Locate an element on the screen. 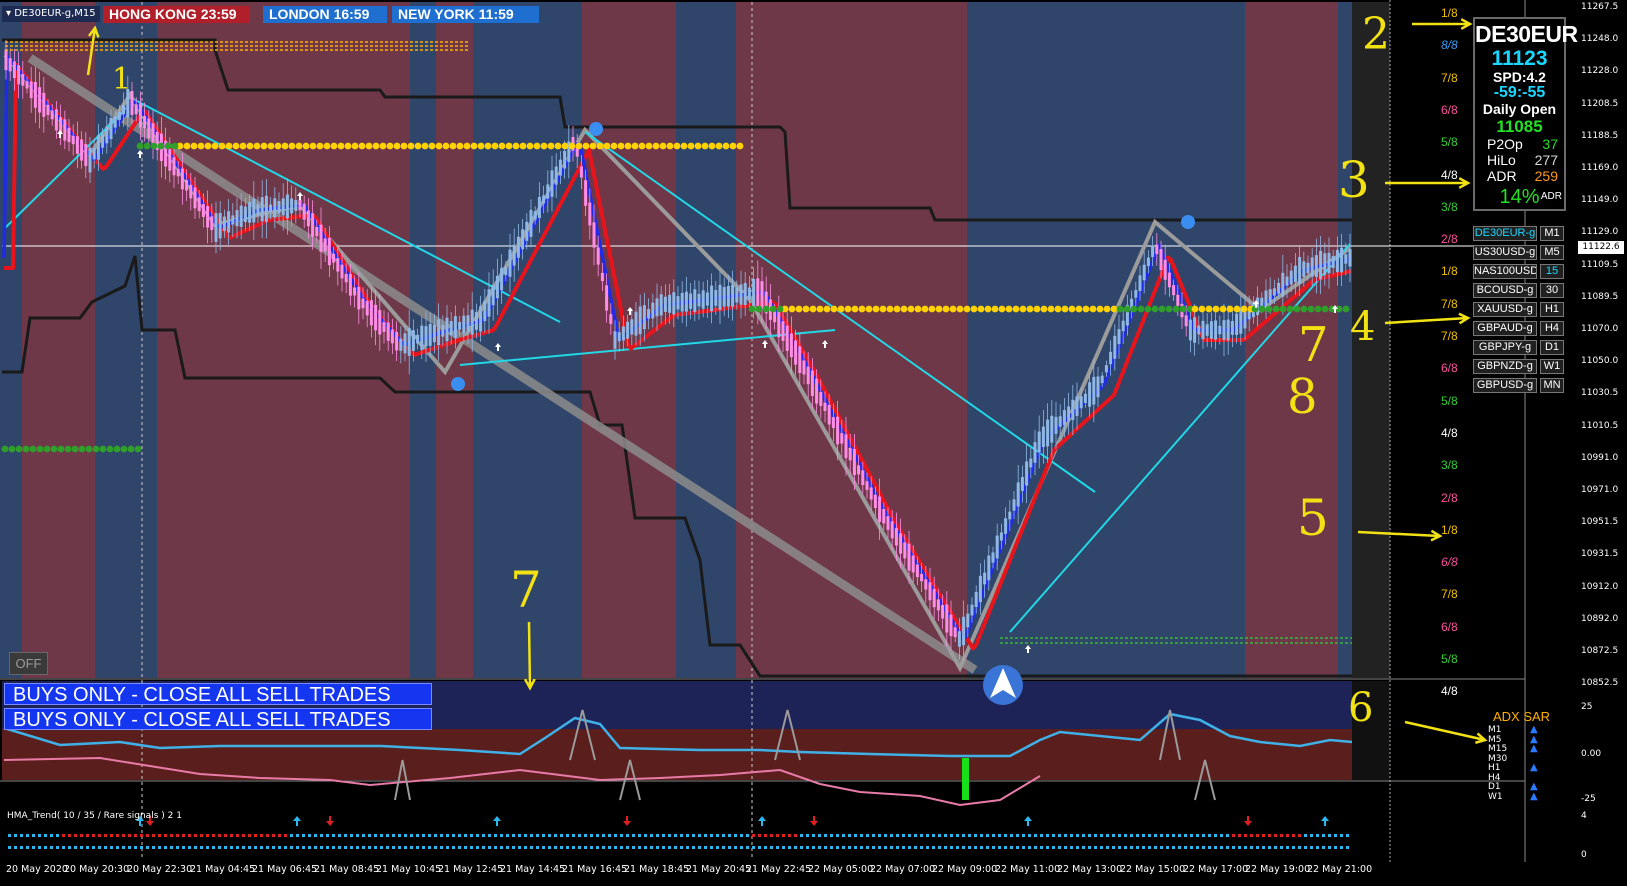 The image size is (1627, 886). symbol-button-de30eur: DE30EUR-g is located at coordinates (1505, 233).